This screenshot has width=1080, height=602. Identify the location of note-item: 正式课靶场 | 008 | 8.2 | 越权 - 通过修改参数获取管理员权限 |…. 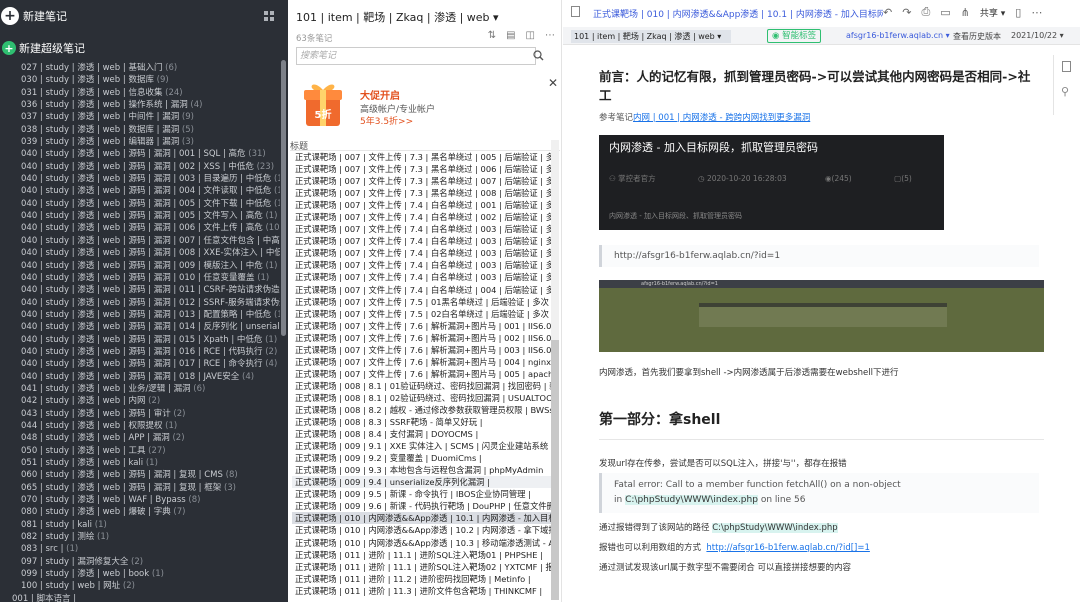
(422, 410).